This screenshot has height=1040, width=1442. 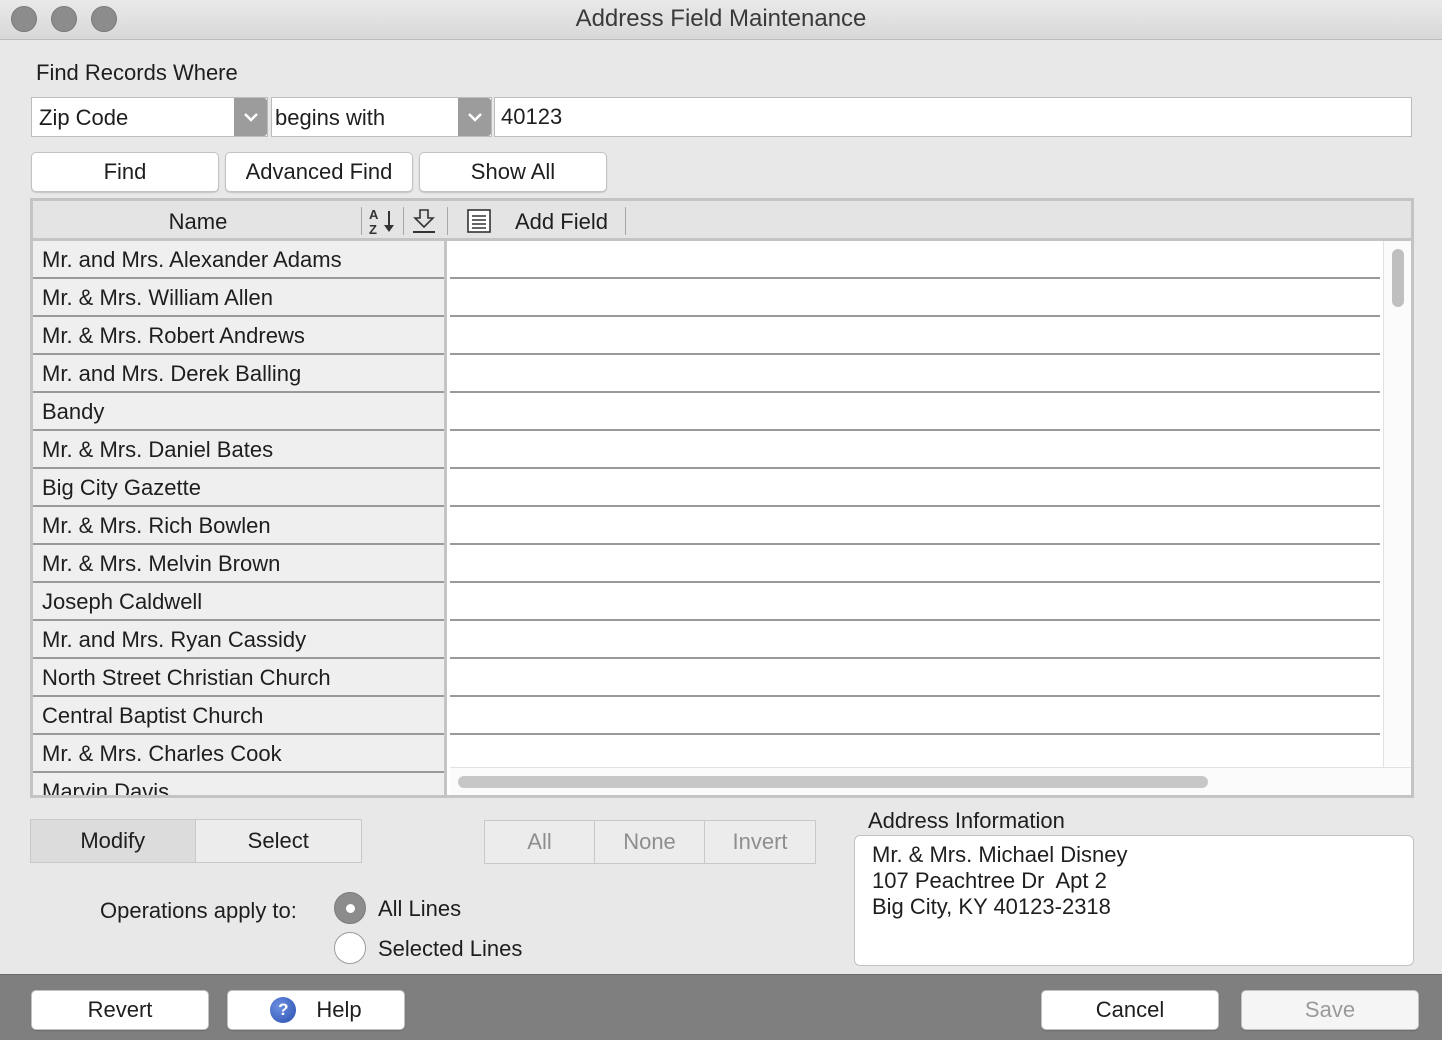 I want to click on show-all-button: Show All, so click(x=513, y=172).